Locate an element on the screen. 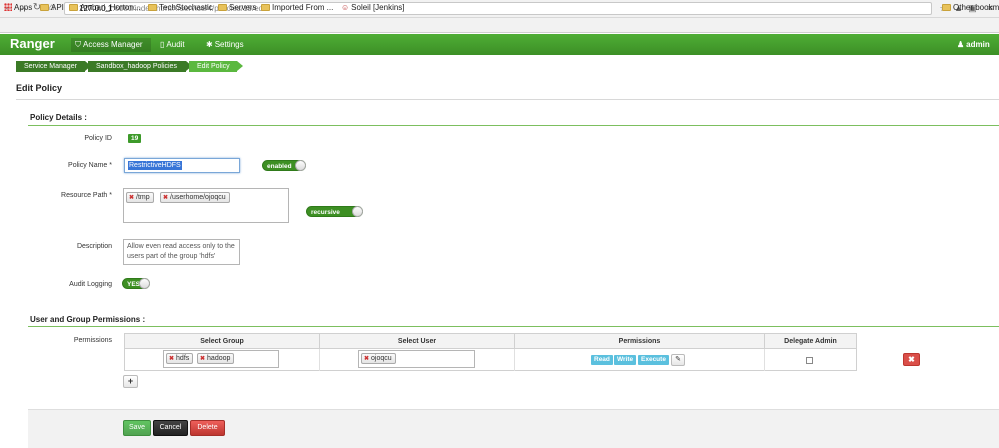  permission-write-badge: Write is located at coordinates (625, 360).